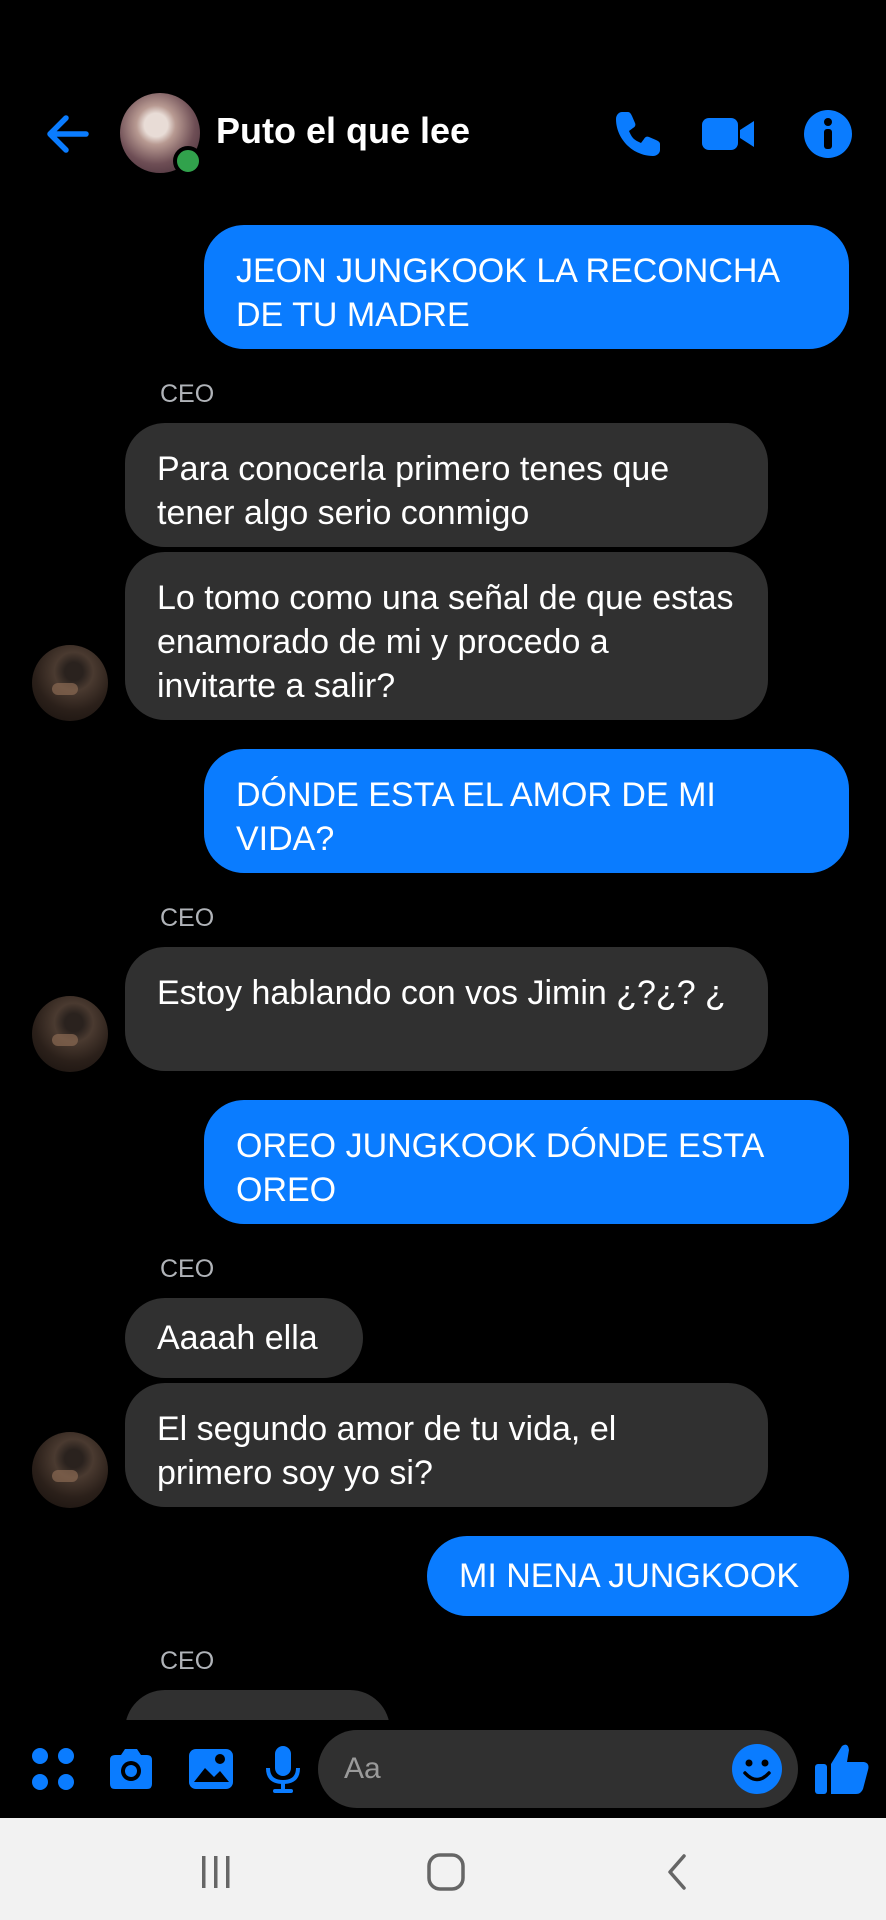 Image resolution: width=886 pixels, height=1920 pixels. Describe the element at coordinates (526, 811) in the screenshot. I see `outgoing-message: DÓNDE ESTA EL AMOR DE MI VIDA?` at that location.